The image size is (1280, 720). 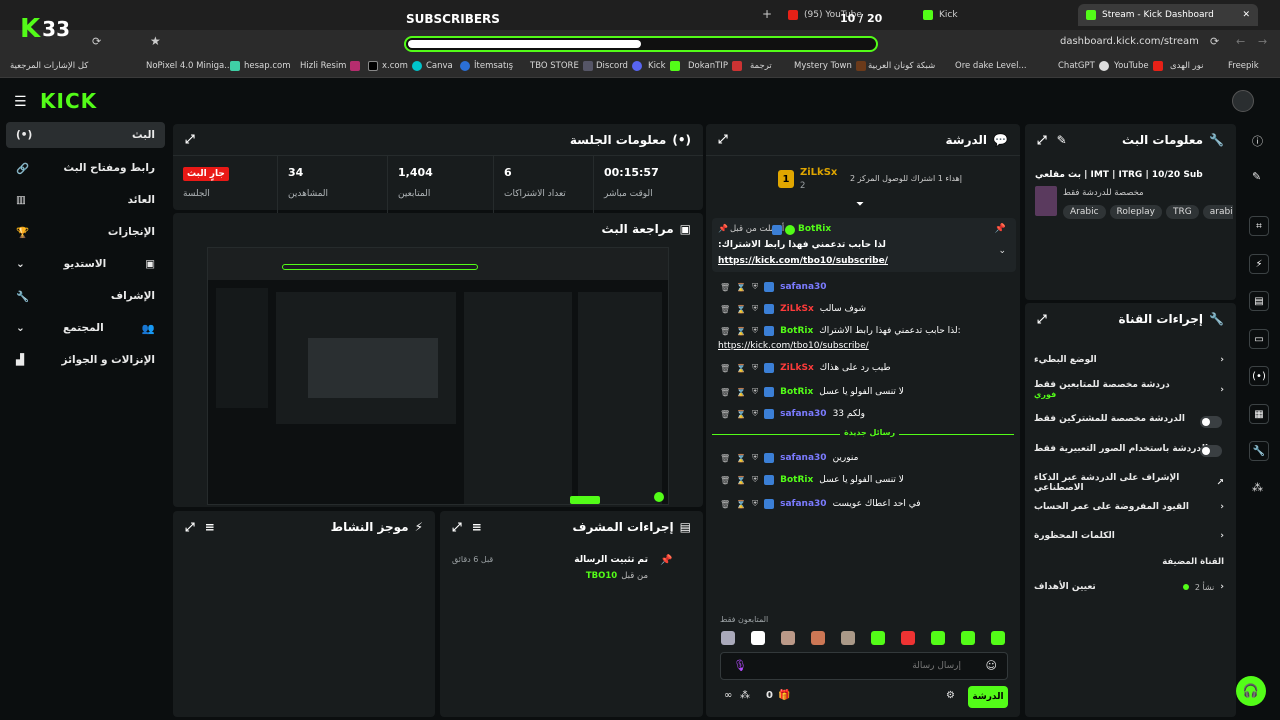 I want to click on rail-broadcast-button: (•), so click(x=1259, y=376).